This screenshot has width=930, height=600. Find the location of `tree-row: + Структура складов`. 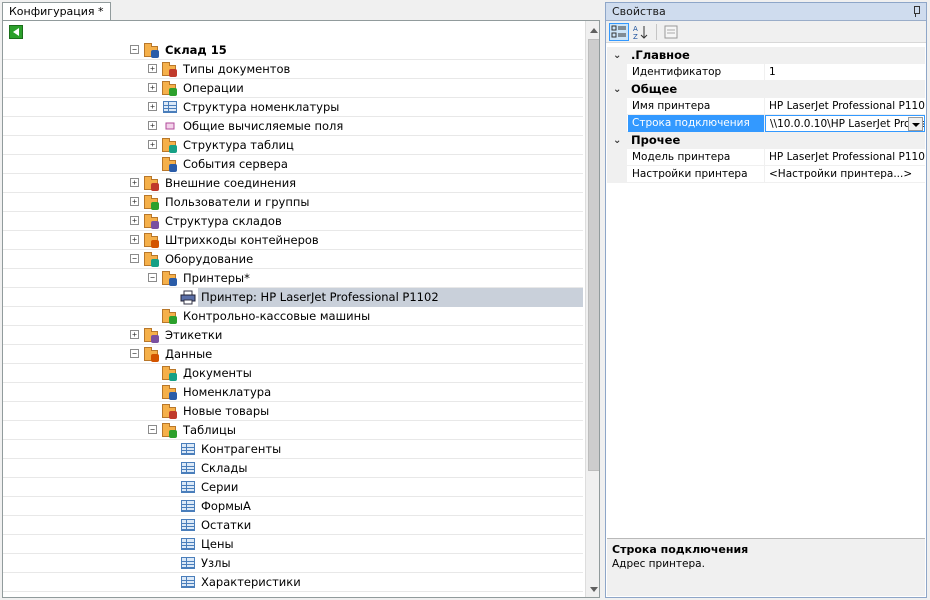

tree-row: + Структура складов is located at coordinates (293, 221).